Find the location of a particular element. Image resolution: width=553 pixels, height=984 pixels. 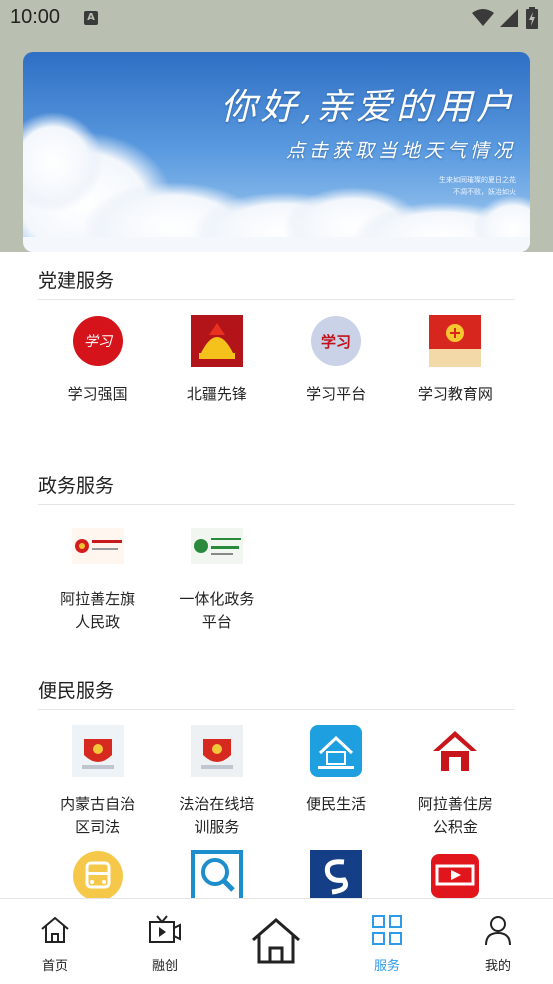

tab-rongchuang: 融创 is located at coordinates (165, 941).